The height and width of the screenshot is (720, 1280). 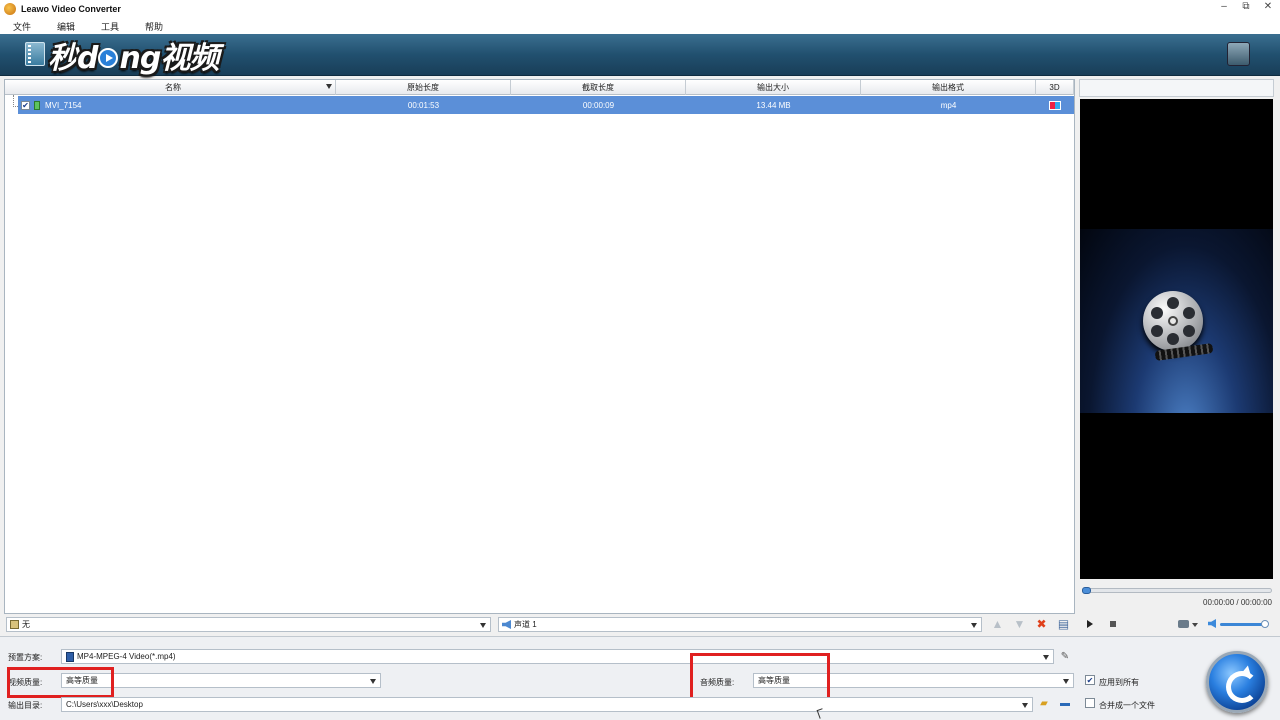 What do you see at coordinates (248, 624) in the screenshot?
I see `subtitle-select: 无` at bounding box center [248, 624].